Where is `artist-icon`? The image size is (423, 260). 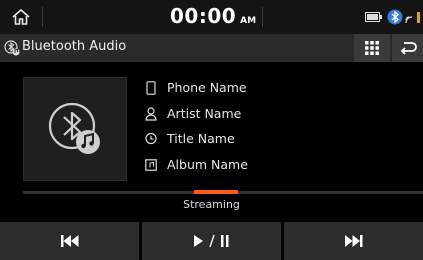 artist-icon is located at coordinates (151, 113).